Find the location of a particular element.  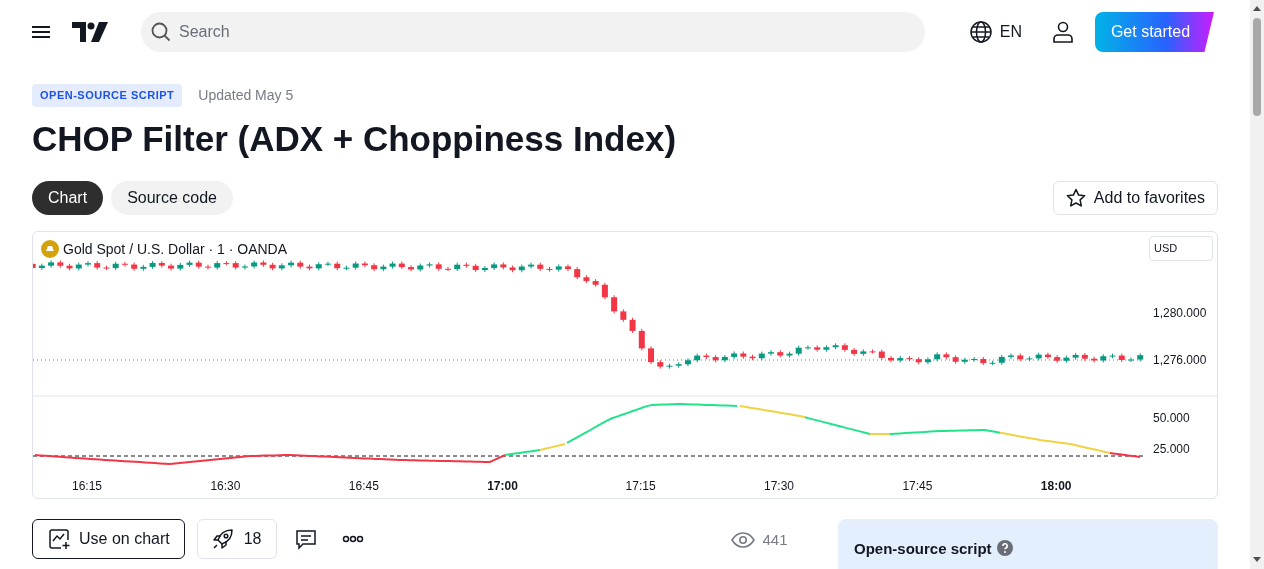

currency-label: USD is located at coordinates (1181, 248).